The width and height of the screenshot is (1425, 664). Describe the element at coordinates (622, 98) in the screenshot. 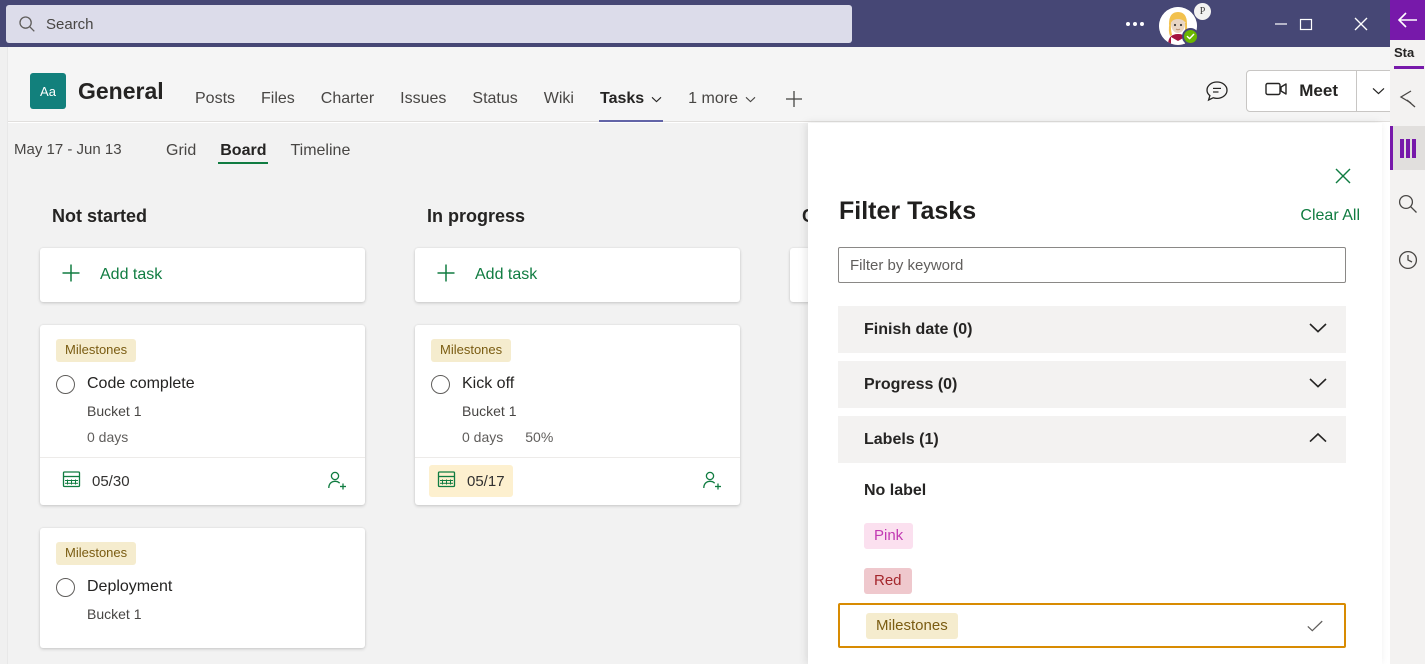

I see `tab-label: Tasks` at that location.